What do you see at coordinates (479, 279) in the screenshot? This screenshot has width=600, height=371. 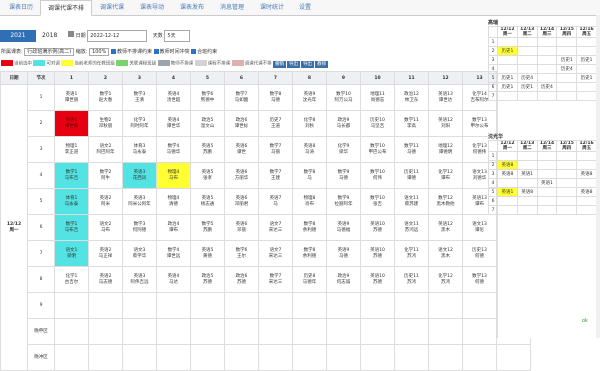 I see `lesson-cell: 数学13 何德` at bounding box center [479, 279].